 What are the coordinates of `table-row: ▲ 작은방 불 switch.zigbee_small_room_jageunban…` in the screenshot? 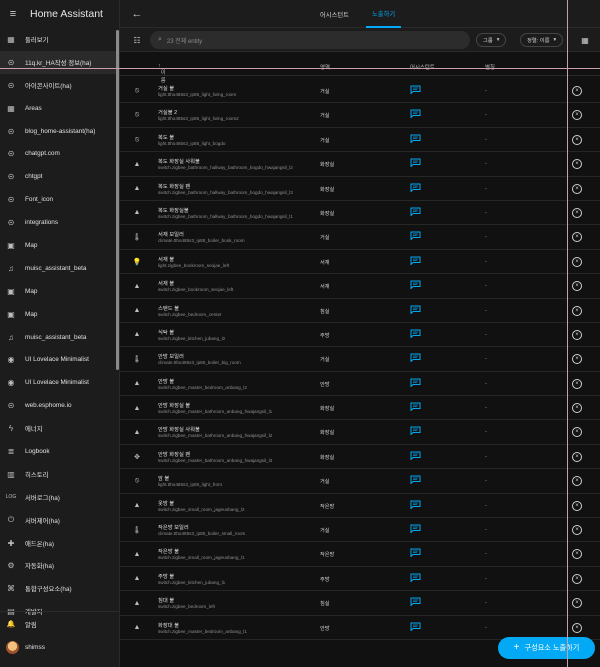 It's located at (360, 554).